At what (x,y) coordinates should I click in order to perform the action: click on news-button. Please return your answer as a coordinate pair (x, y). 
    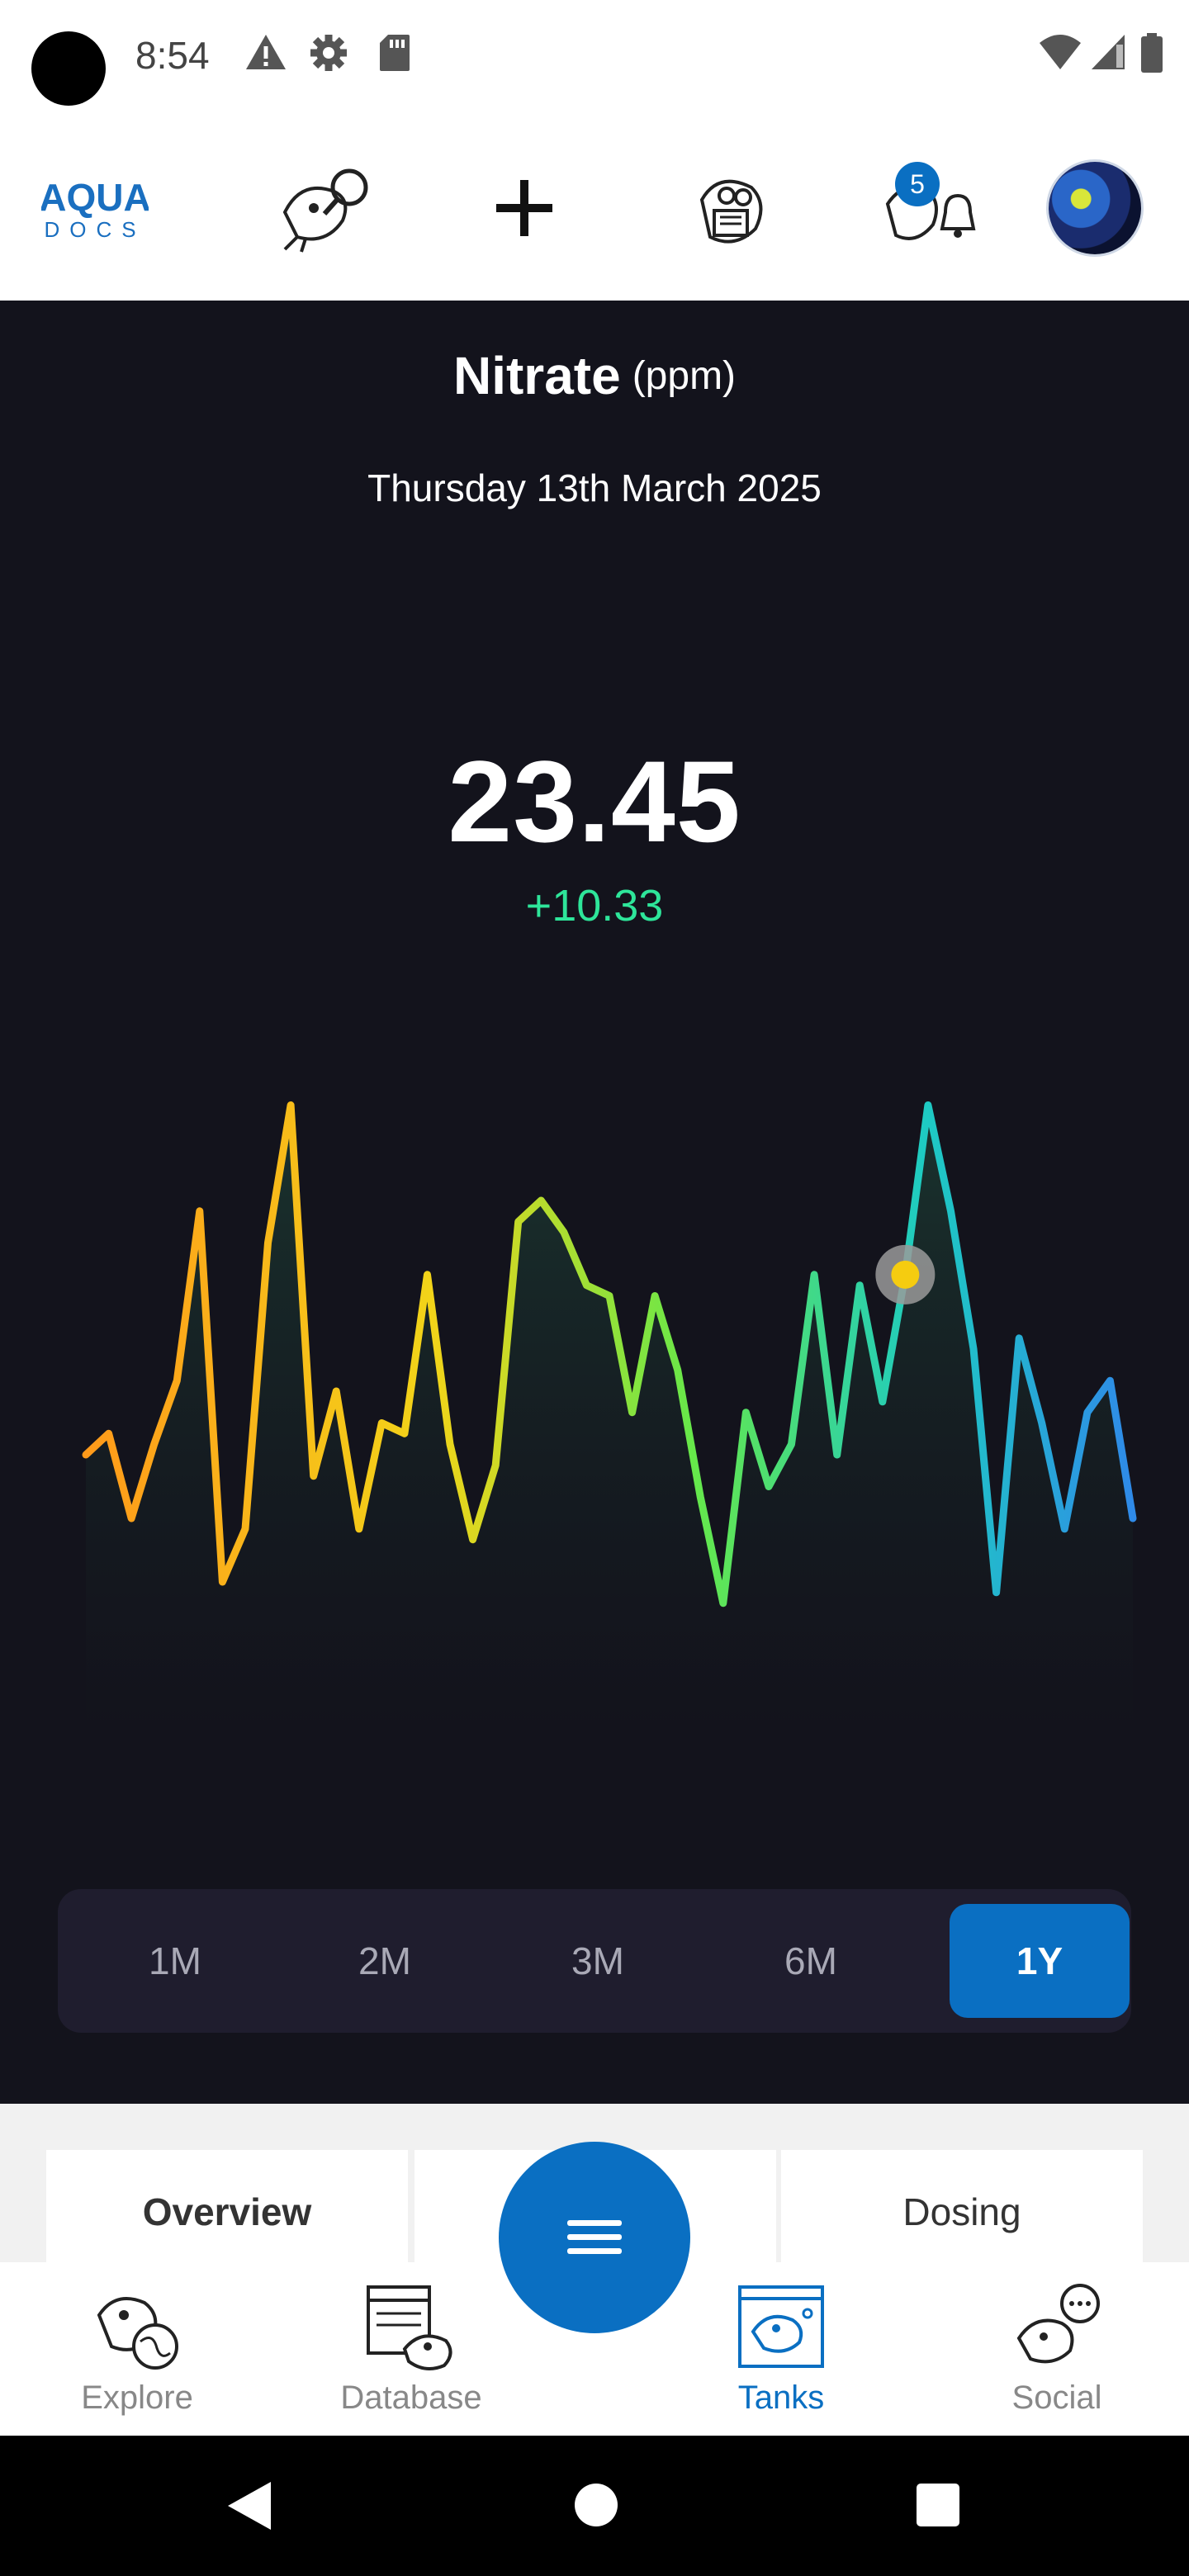
    Looking at the image, I should click on (731, 208).